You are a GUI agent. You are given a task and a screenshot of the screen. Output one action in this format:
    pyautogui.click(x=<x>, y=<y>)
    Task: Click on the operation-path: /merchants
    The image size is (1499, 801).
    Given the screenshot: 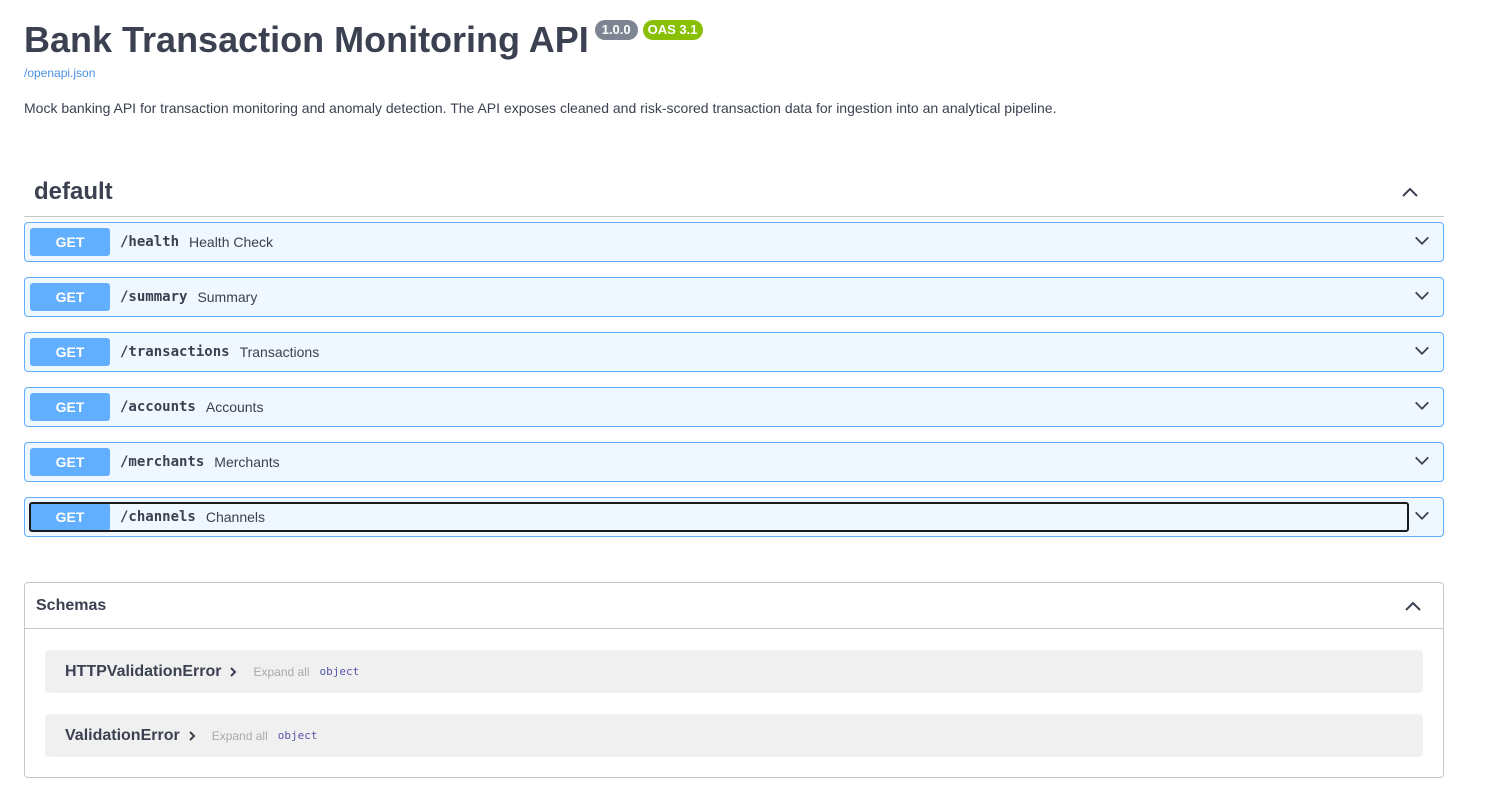 What is the action you would take?
    pyautogui.click(x=162, y=462)
    